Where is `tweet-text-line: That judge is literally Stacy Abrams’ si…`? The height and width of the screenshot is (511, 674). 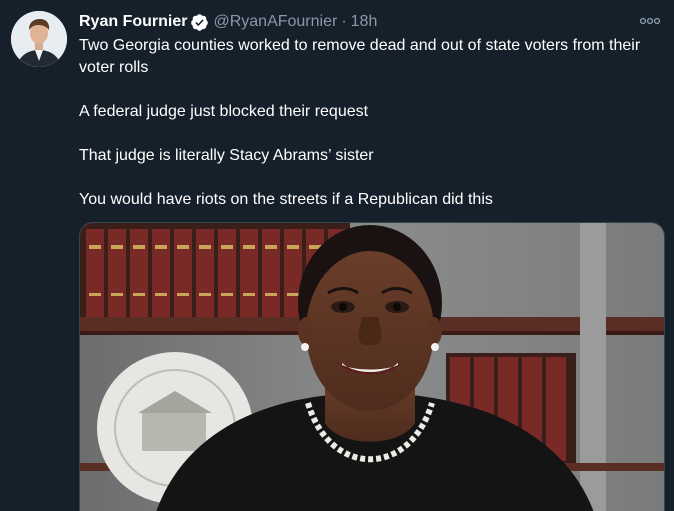
tweet-text-line: That judge is literally Stacy Abrams’ si… is located at coordinates (226, 155).